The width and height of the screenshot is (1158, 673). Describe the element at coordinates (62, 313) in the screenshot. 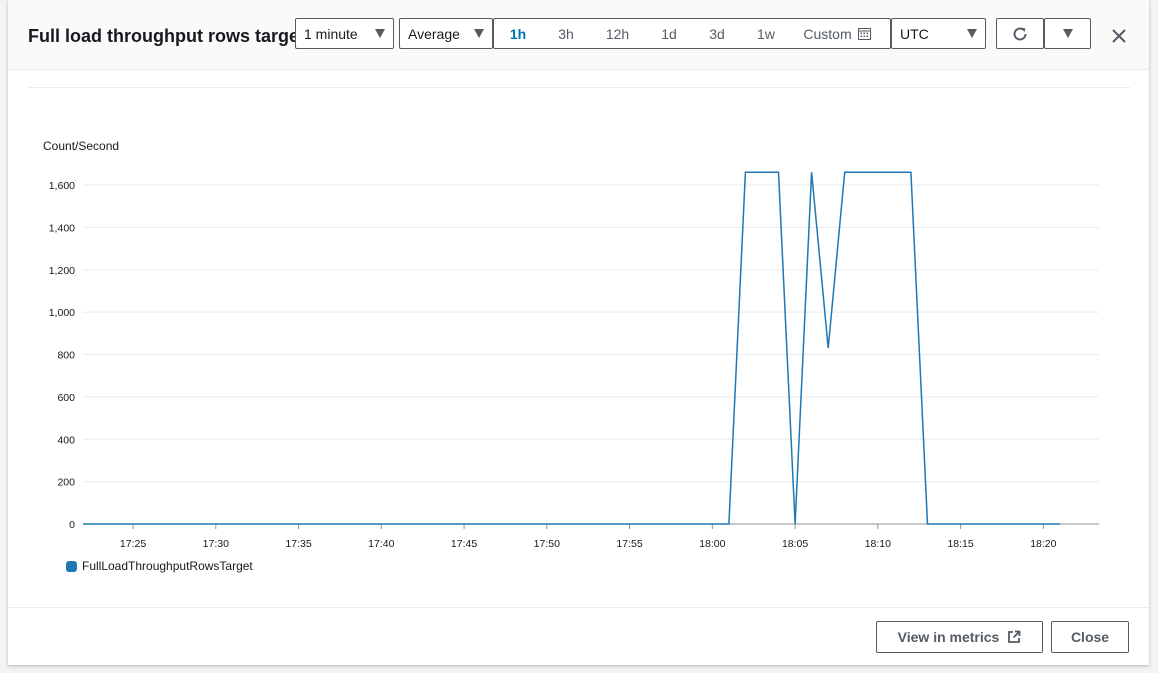

I see `y-tick-label: 1,000` at that location.